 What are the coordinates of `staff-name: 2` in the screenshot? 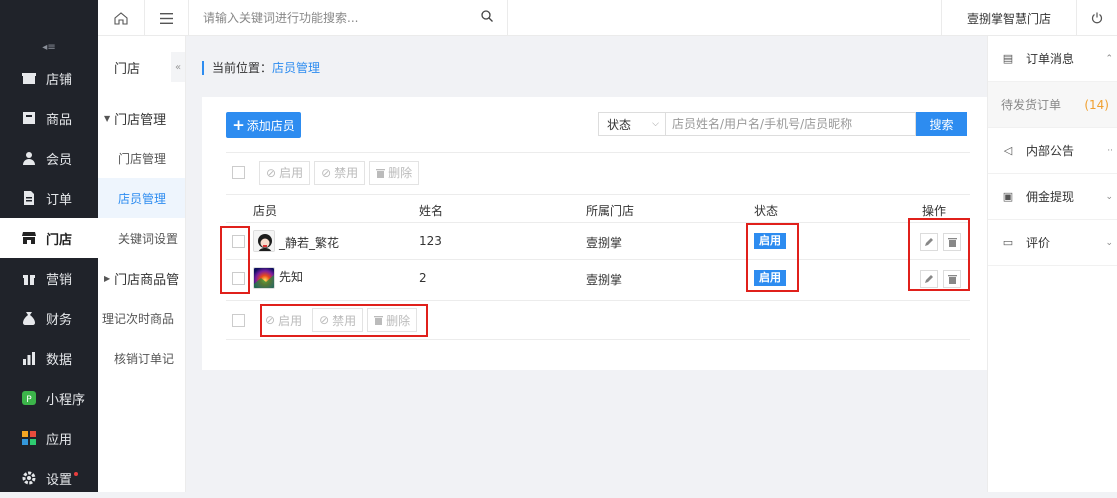 It's located at (423, 278).